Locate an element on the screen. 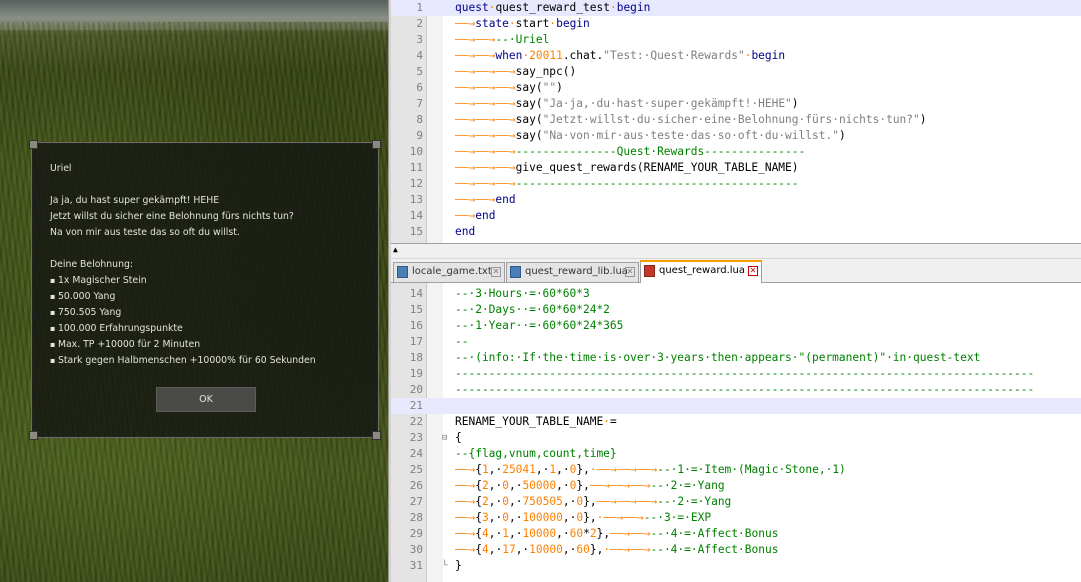 The height and width of the screenshot is (582, 1081). code-line: 3 ——→——→--·Uriel is located at coordinates (736, 40).